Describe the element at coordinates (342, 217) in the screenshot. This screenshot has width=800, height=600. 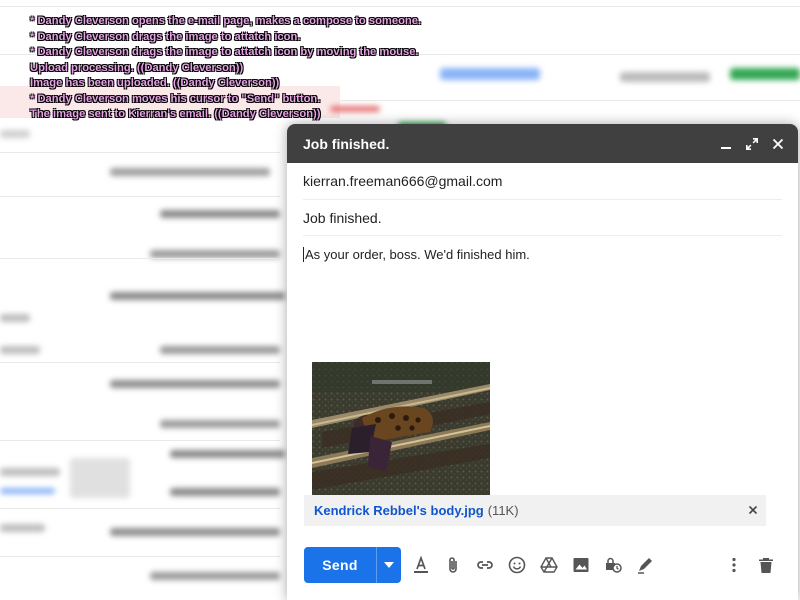
I see `subject-text: Job finished.` at that location.